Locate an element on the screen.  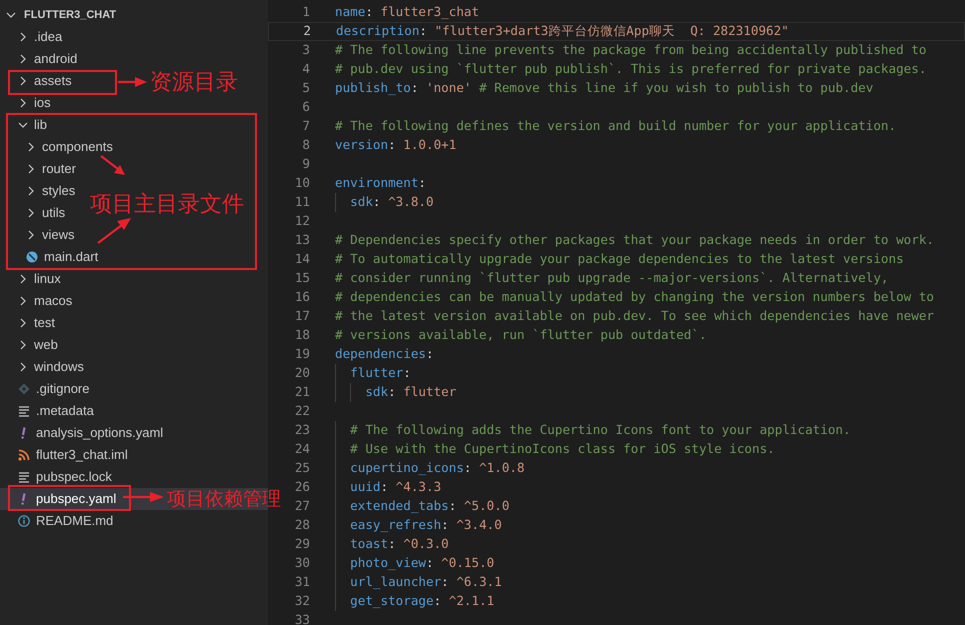
folder-item: .idea is located at coordinates (40, 37).